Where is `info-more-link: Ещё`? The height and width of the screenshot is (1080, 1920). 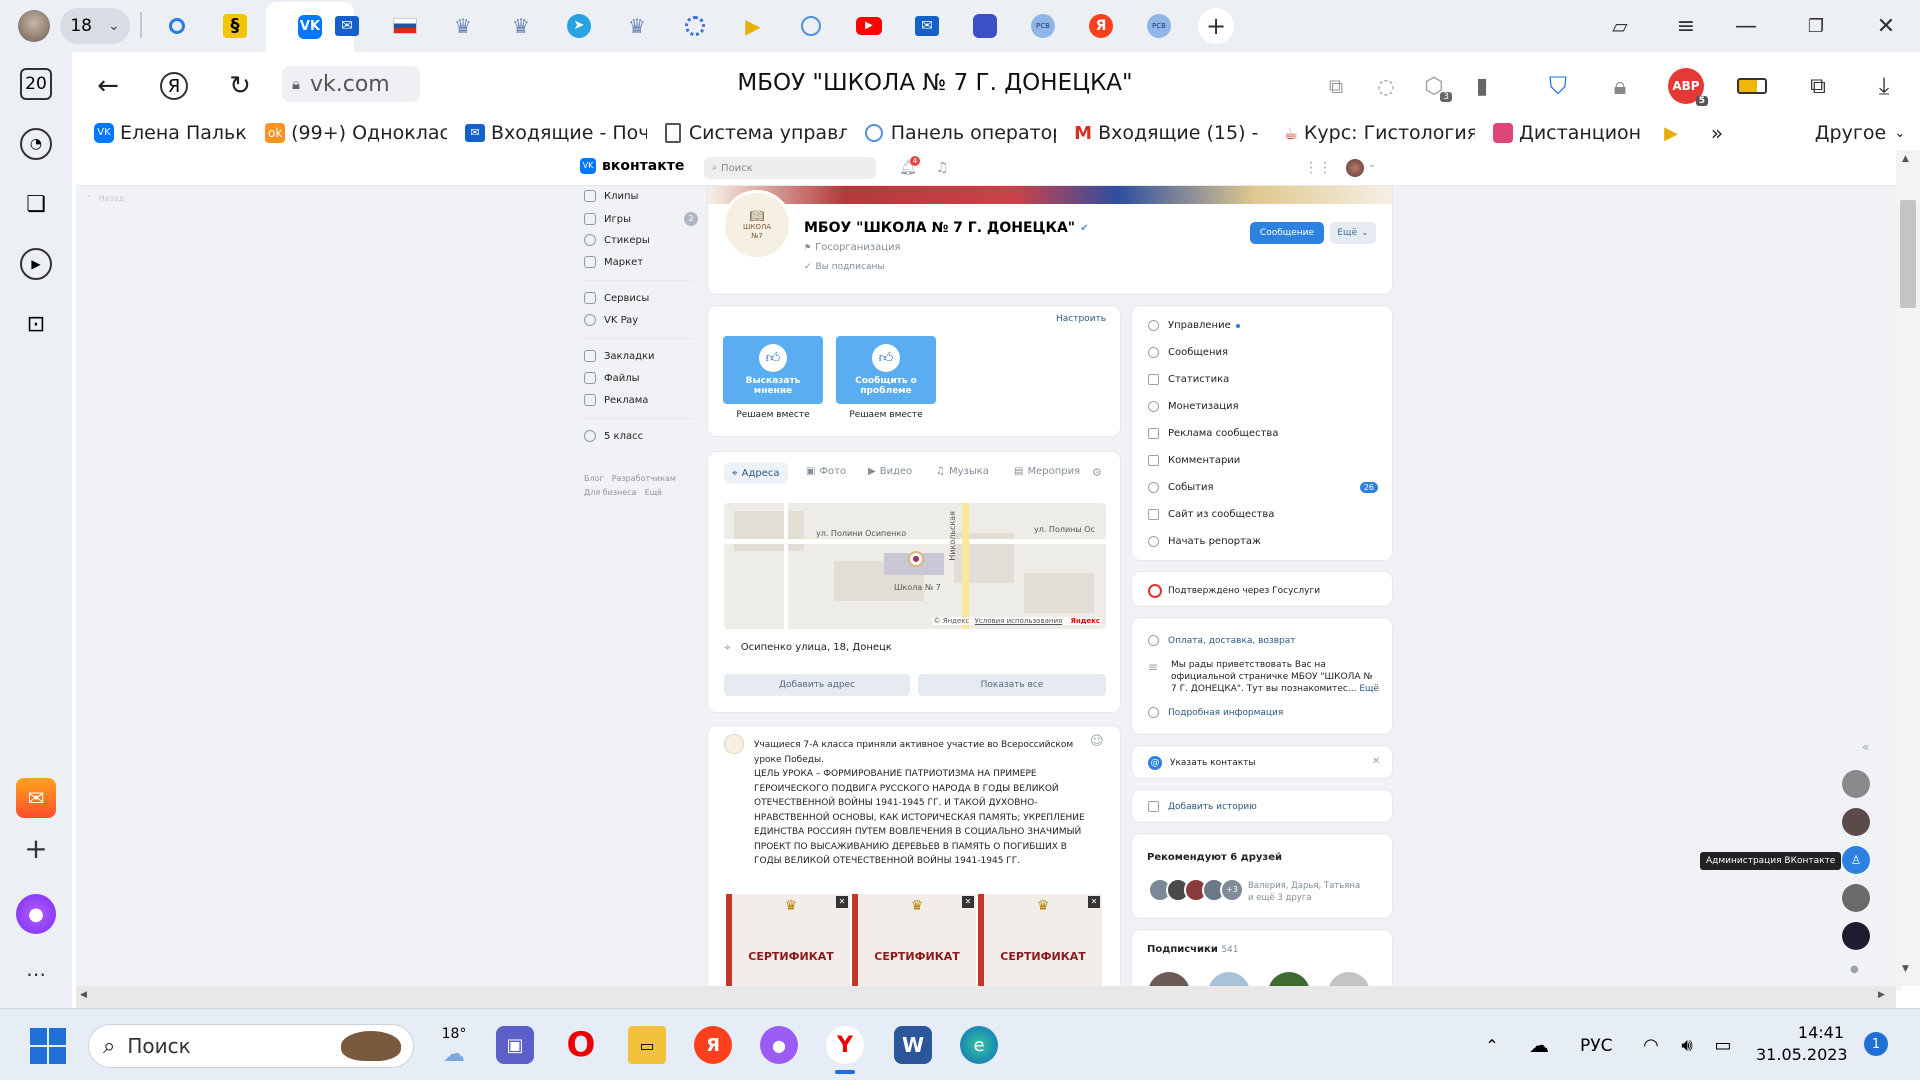
info-more-link: Ещё is located at coordinates (1369, 689).